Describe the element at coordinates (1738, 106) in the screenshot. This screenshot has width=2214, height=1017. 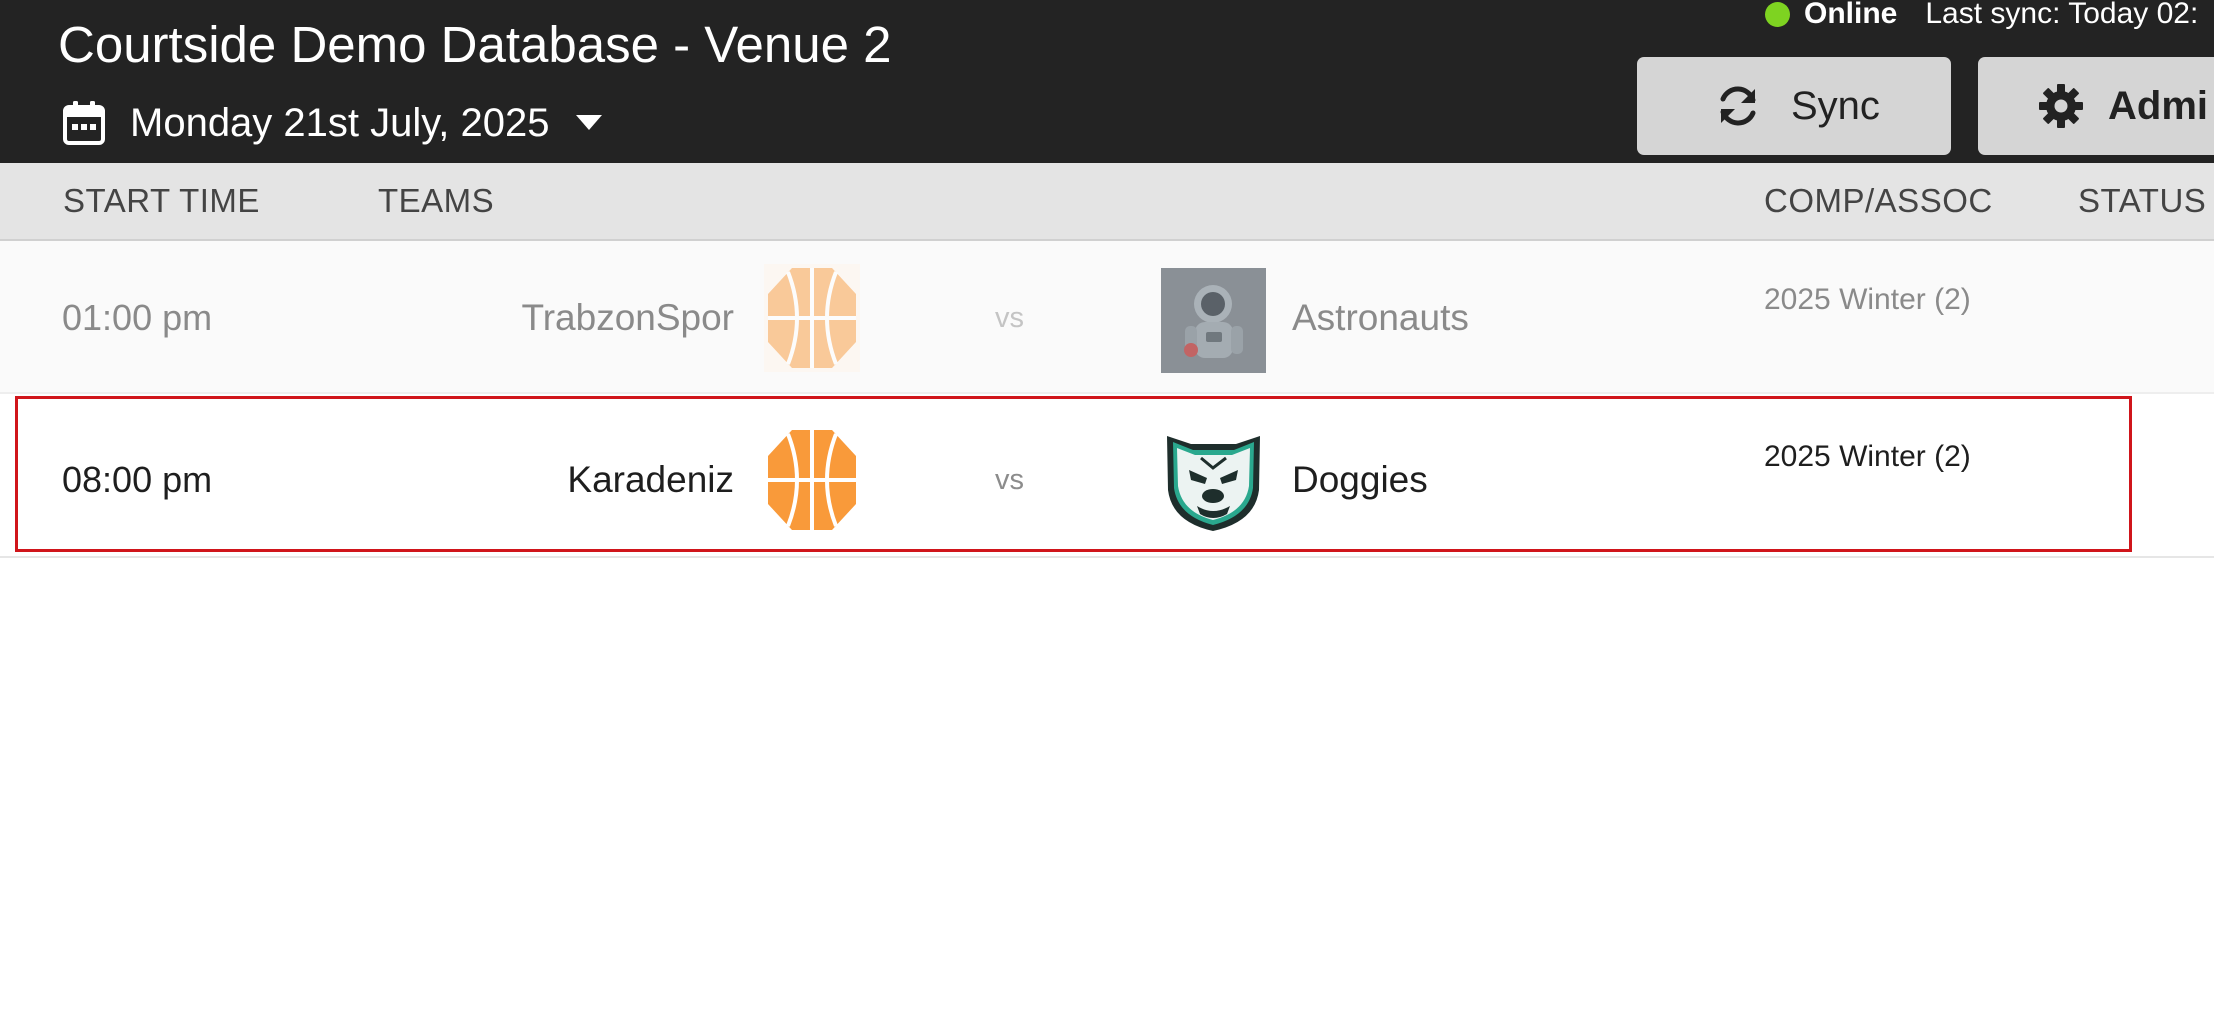
I see `sync-icon` at that location.